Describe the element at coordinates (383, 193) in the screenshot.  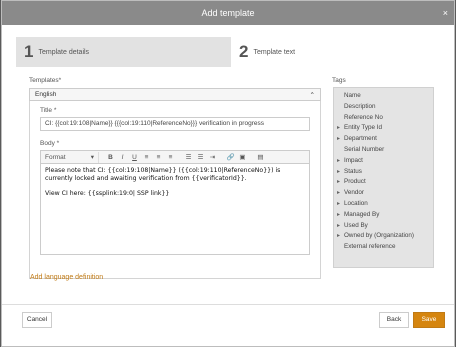
I see `tag-item: Vendor` at that location.